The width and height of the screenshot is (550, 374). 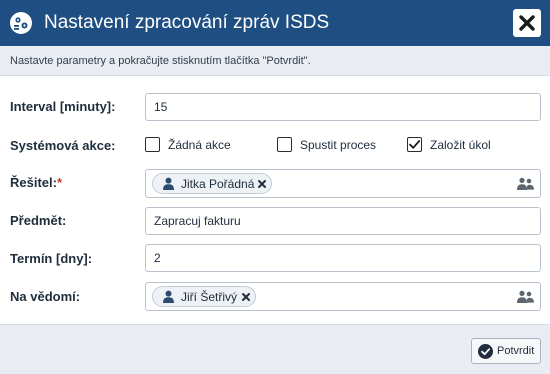 I want to click on deadline-label: Termín [dny]:, so click(x=51, y=258).